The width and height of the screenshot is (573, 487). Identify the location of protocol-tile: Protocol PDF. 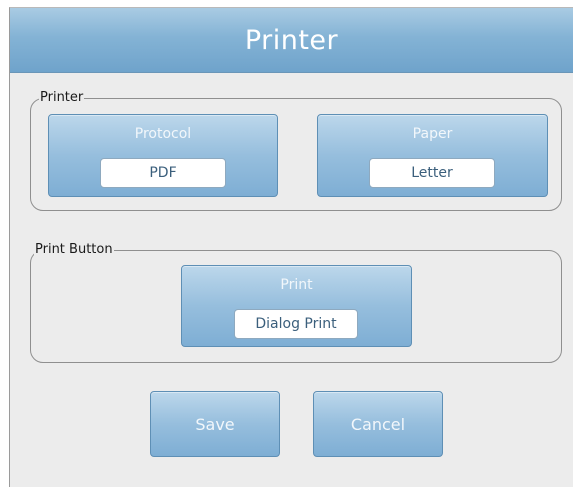
(163, 155).